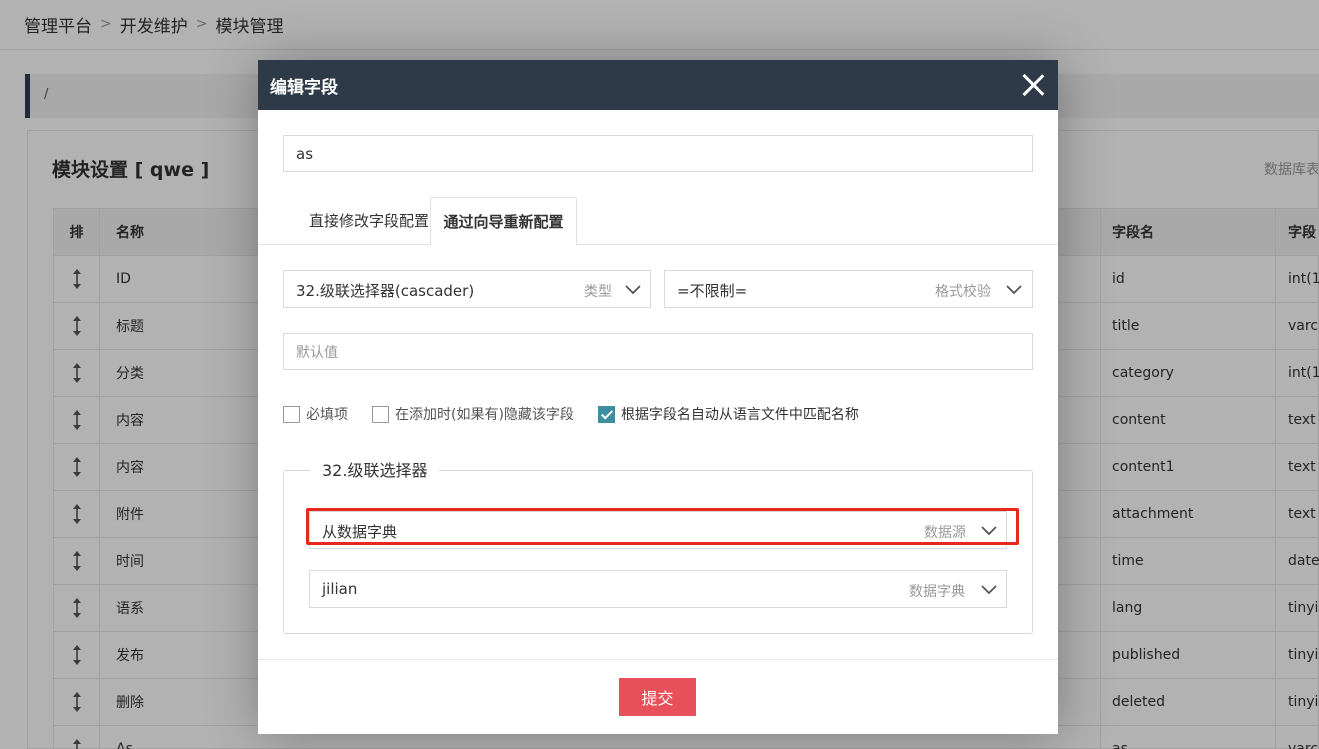  I want to click on format-select: =不限制= 格式校验, so click(848, 289).